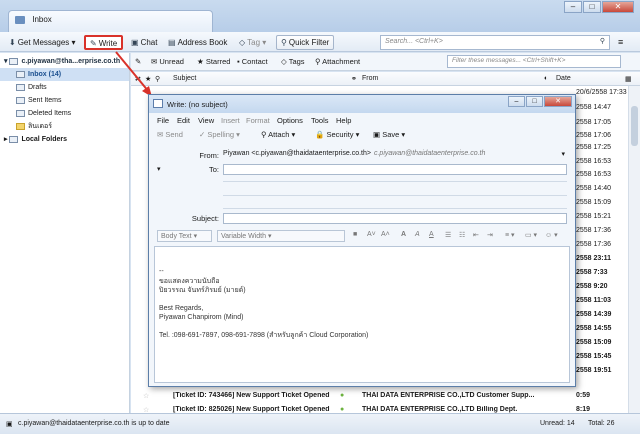 This screenshot has width=640, height=434. I want to click on menu-options: Options, so click(290, 120).